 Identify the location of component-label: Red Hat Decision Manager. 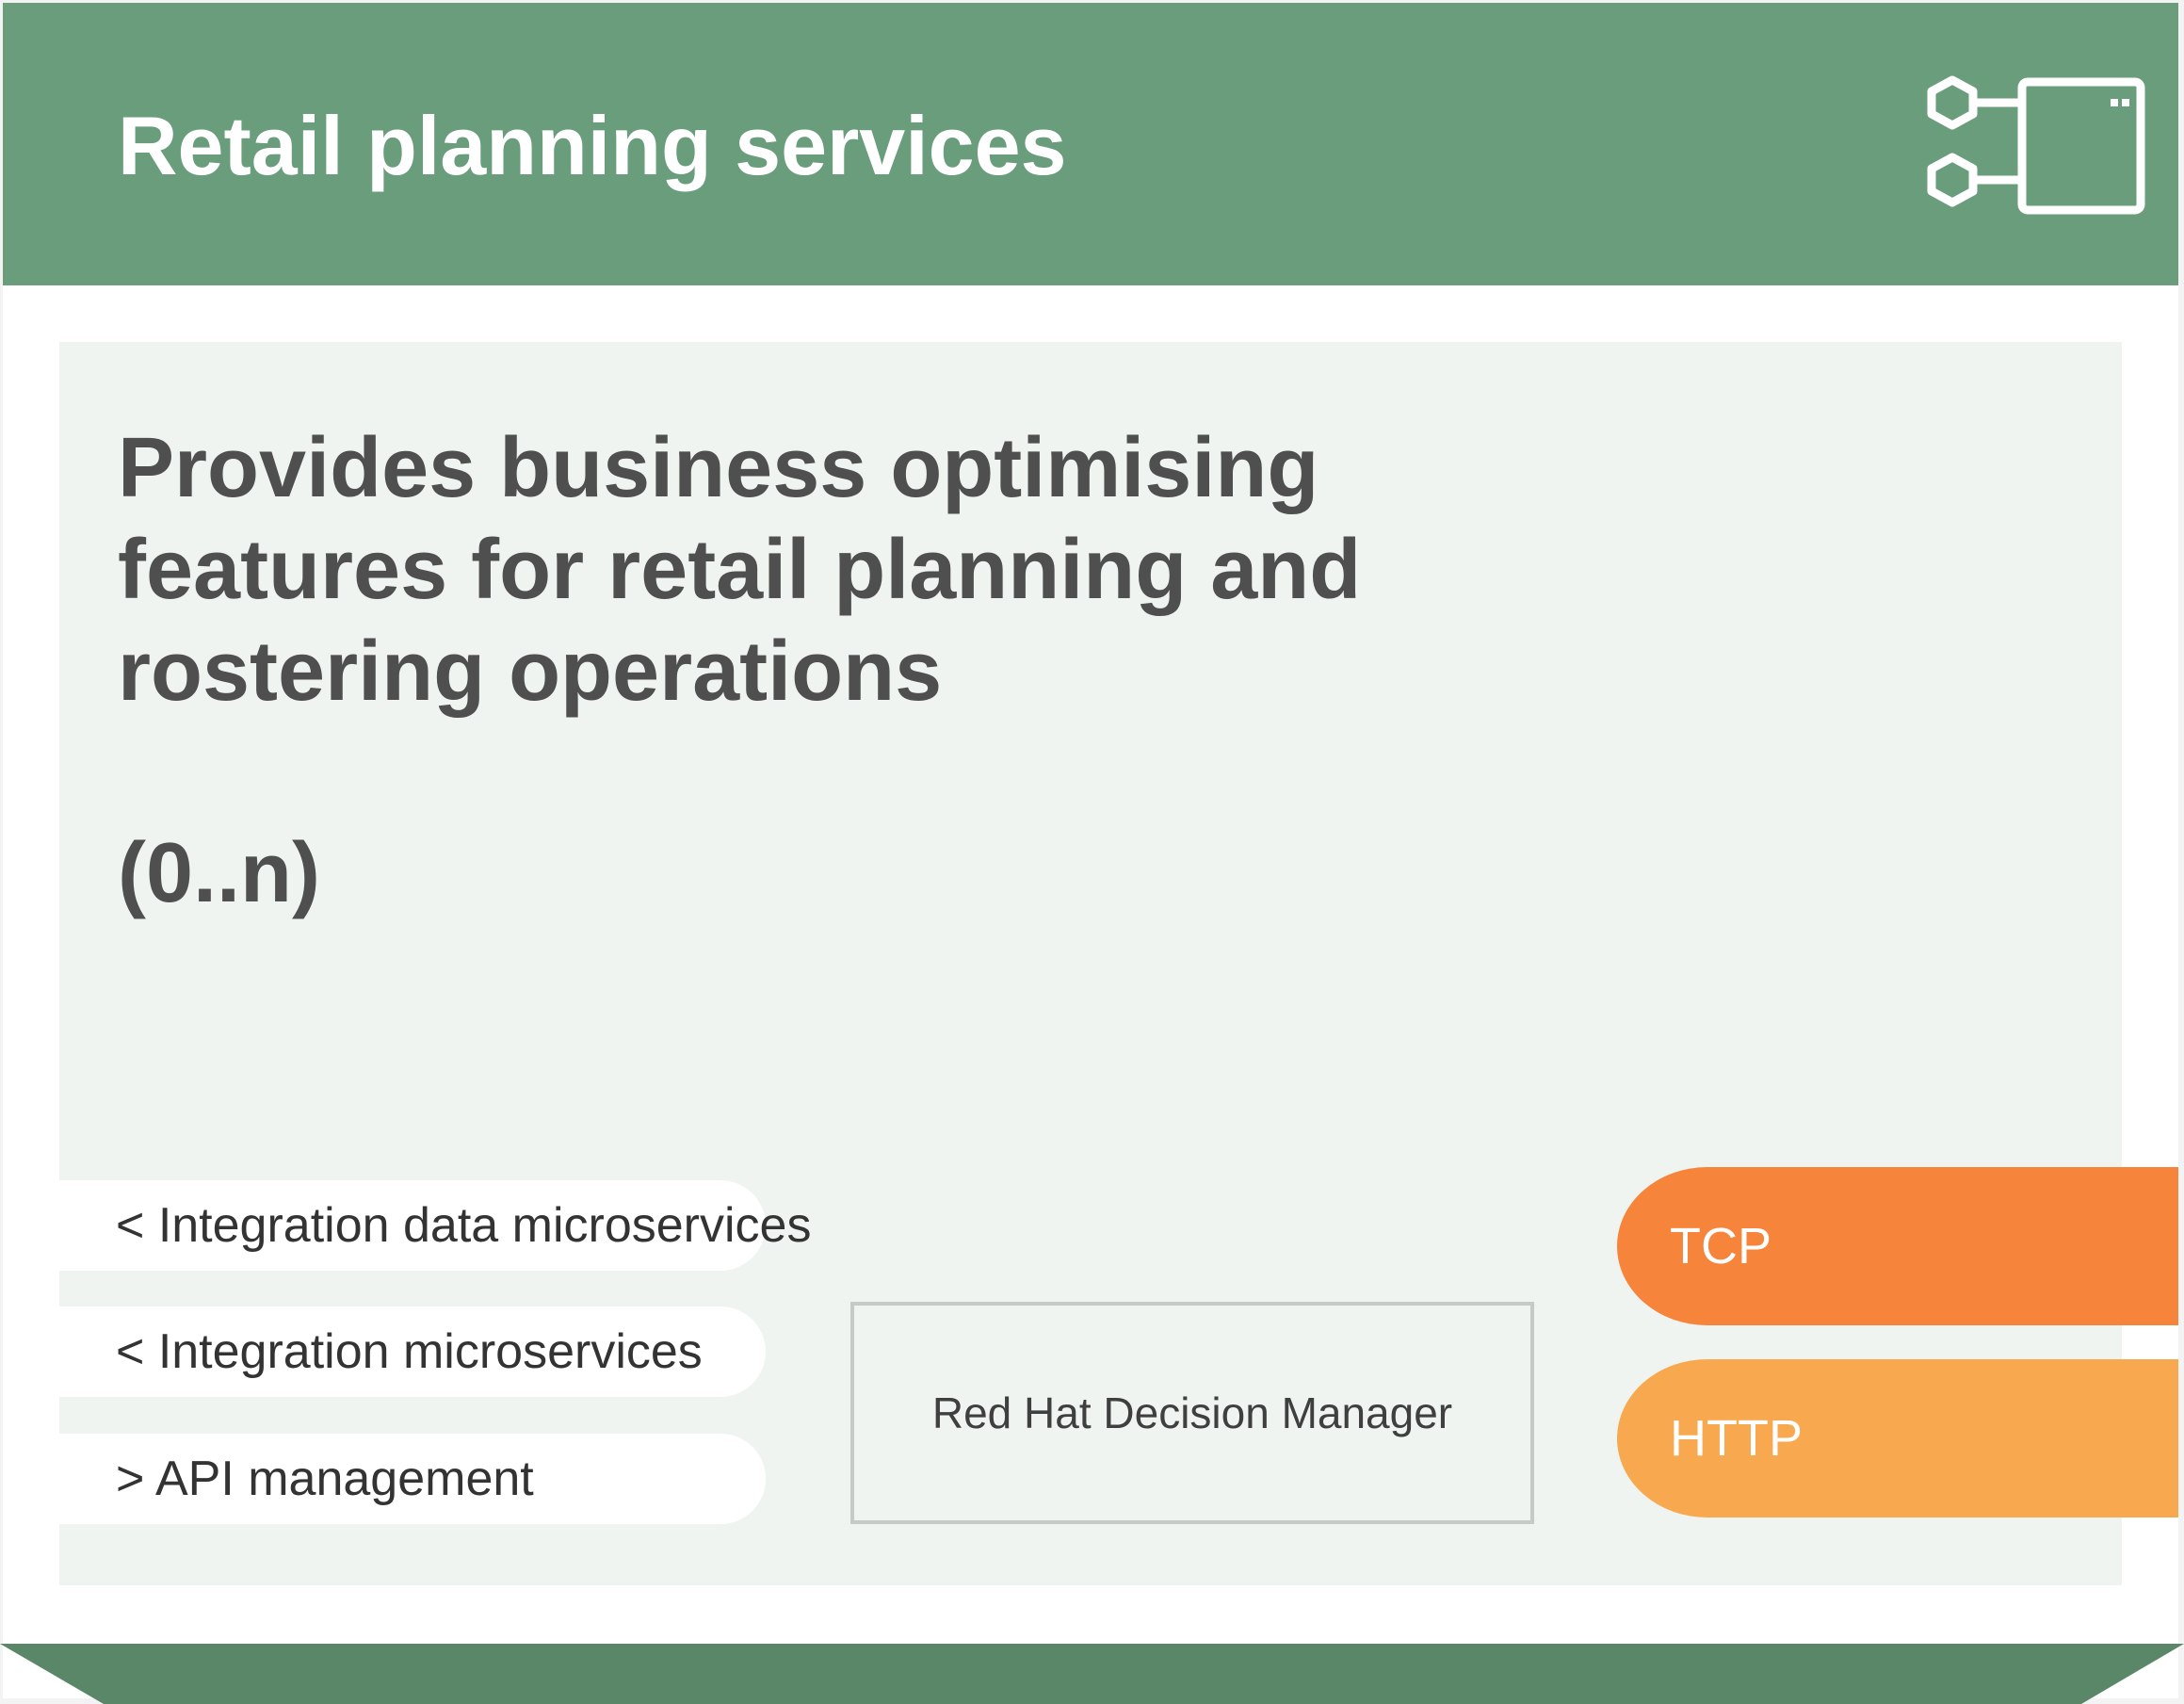
(1192, 1412).